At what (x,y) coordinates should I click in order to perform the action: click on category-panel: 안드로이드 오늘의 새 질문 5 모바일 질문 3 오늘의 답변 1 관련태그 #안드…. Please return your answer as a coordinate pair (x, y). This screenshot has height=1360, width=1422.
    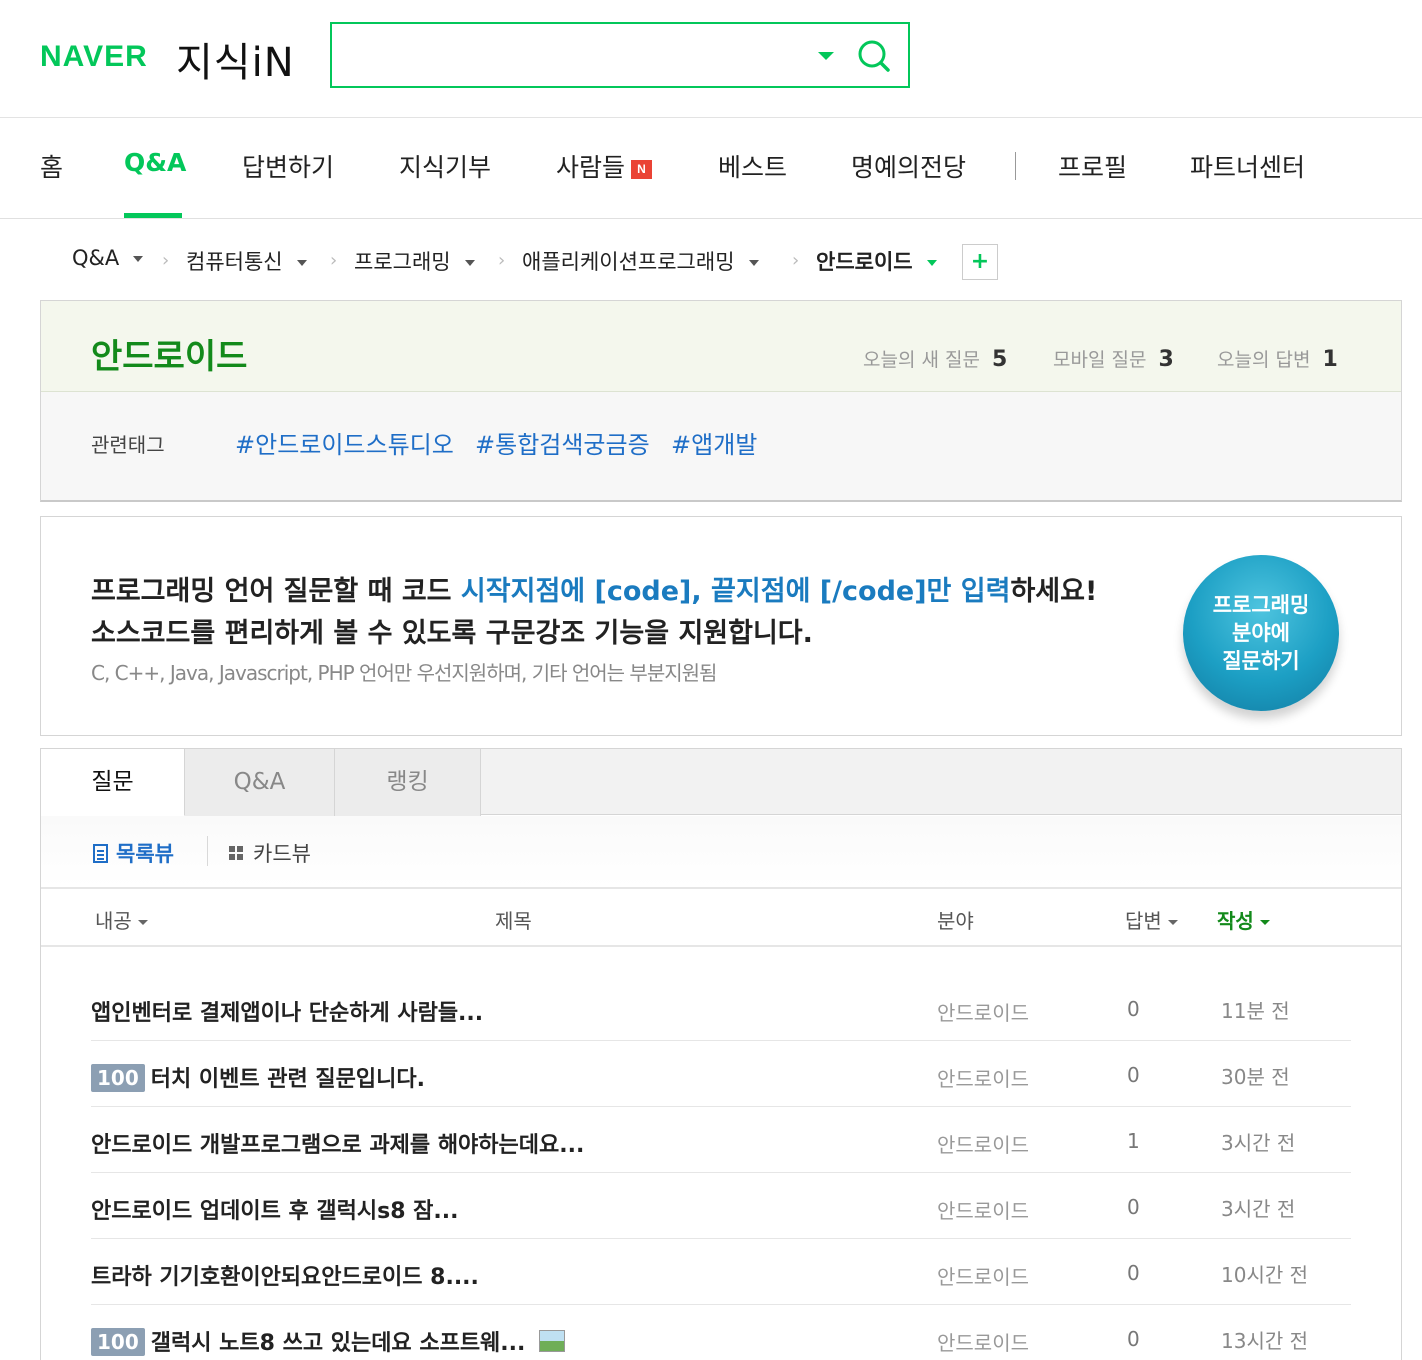
    Looking at the image, I should click on (721, 401).